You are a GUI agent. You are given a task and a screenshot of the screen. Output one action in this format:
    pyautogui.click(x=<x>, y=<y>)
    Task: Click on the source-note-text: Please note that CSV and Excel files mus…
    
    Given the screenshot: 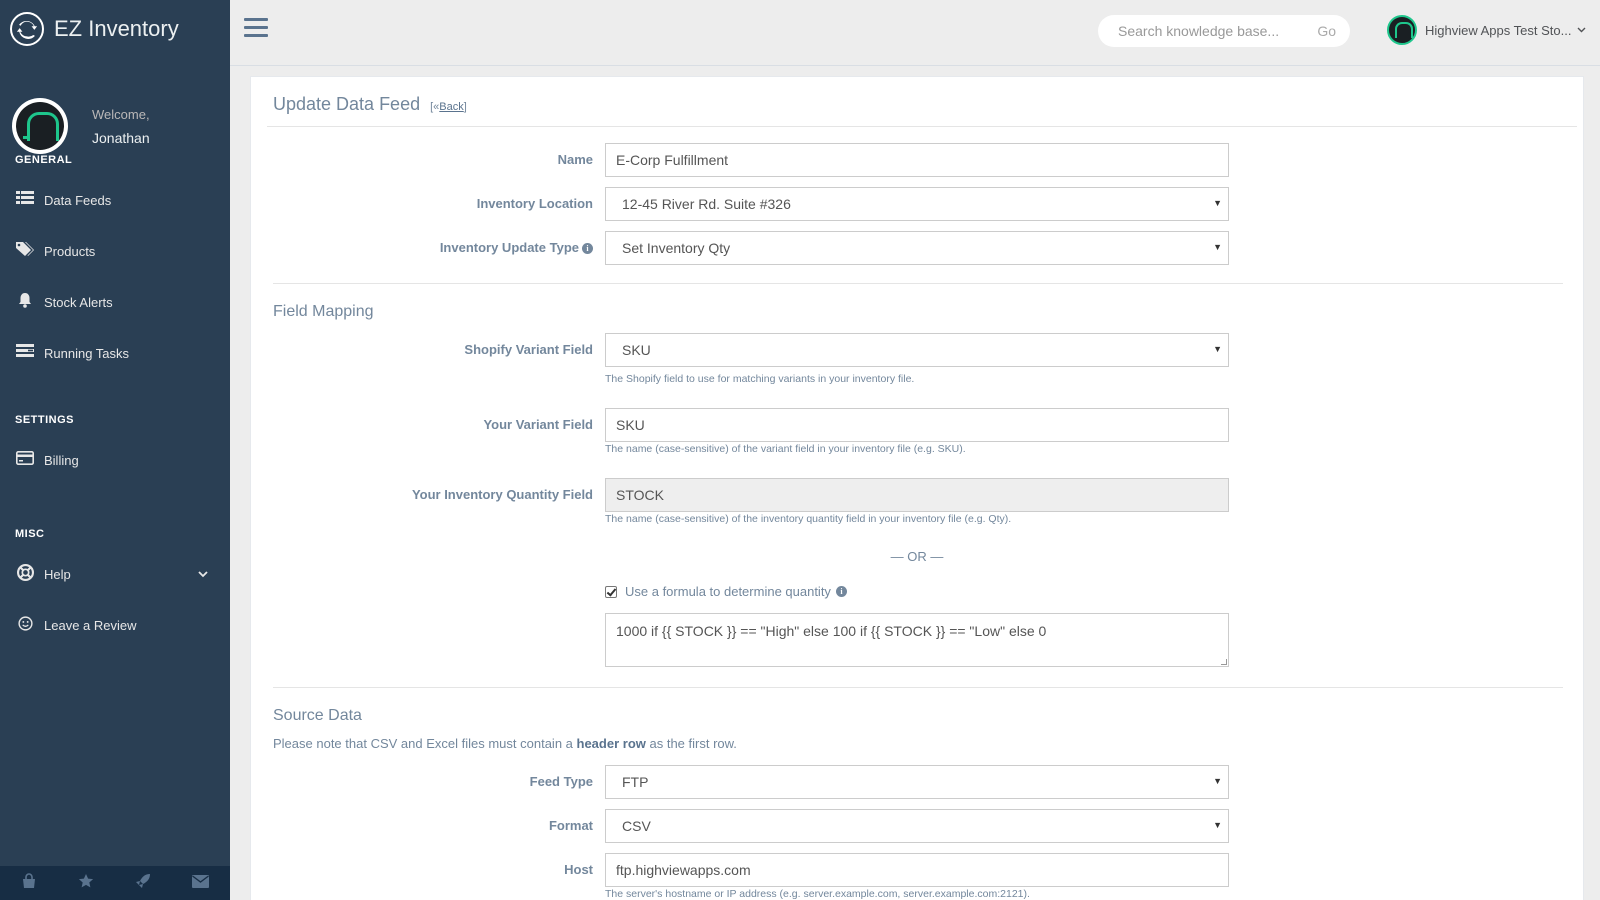 What is the action you would take?
    pyautogui.click(x=425, y=743)
    